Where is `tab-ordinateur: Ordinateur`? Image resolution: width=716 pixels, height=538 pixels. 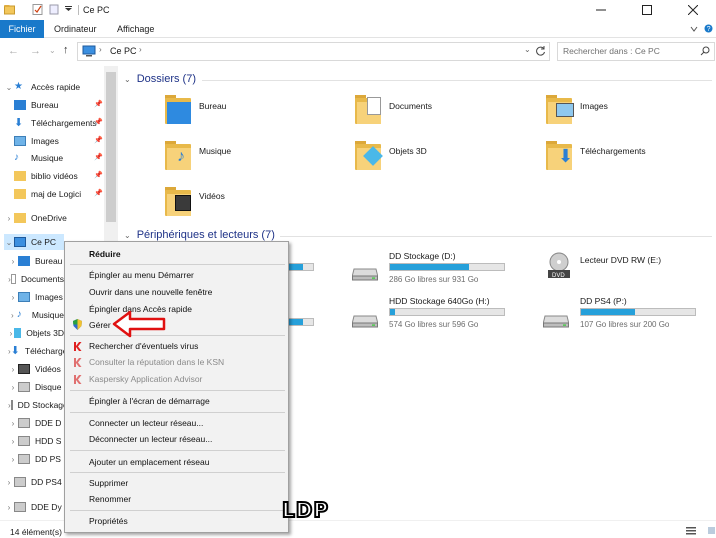
tab-ordinateur: Ordinateur is located at coordinates (75, 29).